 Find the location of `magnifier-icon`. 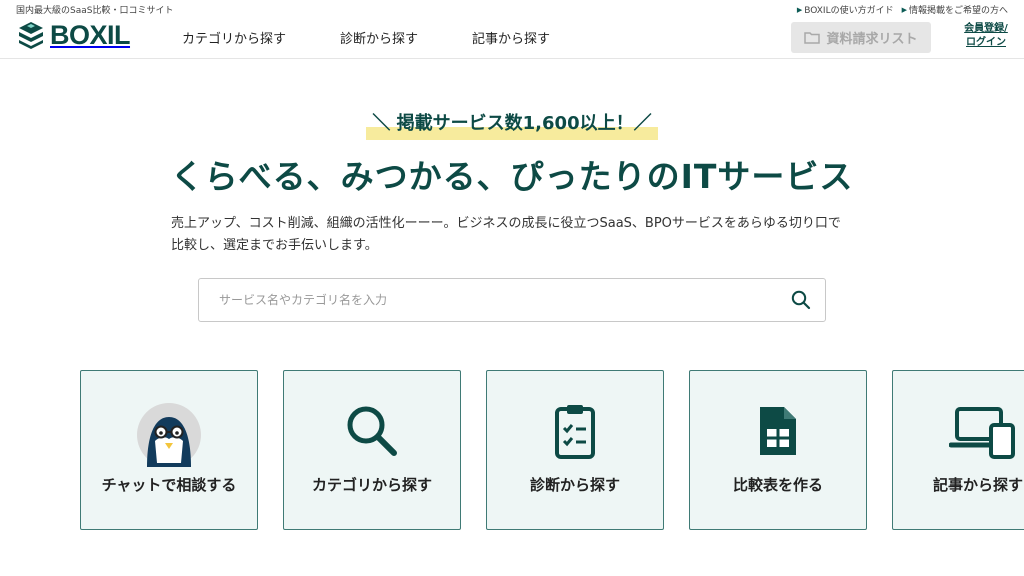

magnifier-icon is located at coordinates (372, 431).